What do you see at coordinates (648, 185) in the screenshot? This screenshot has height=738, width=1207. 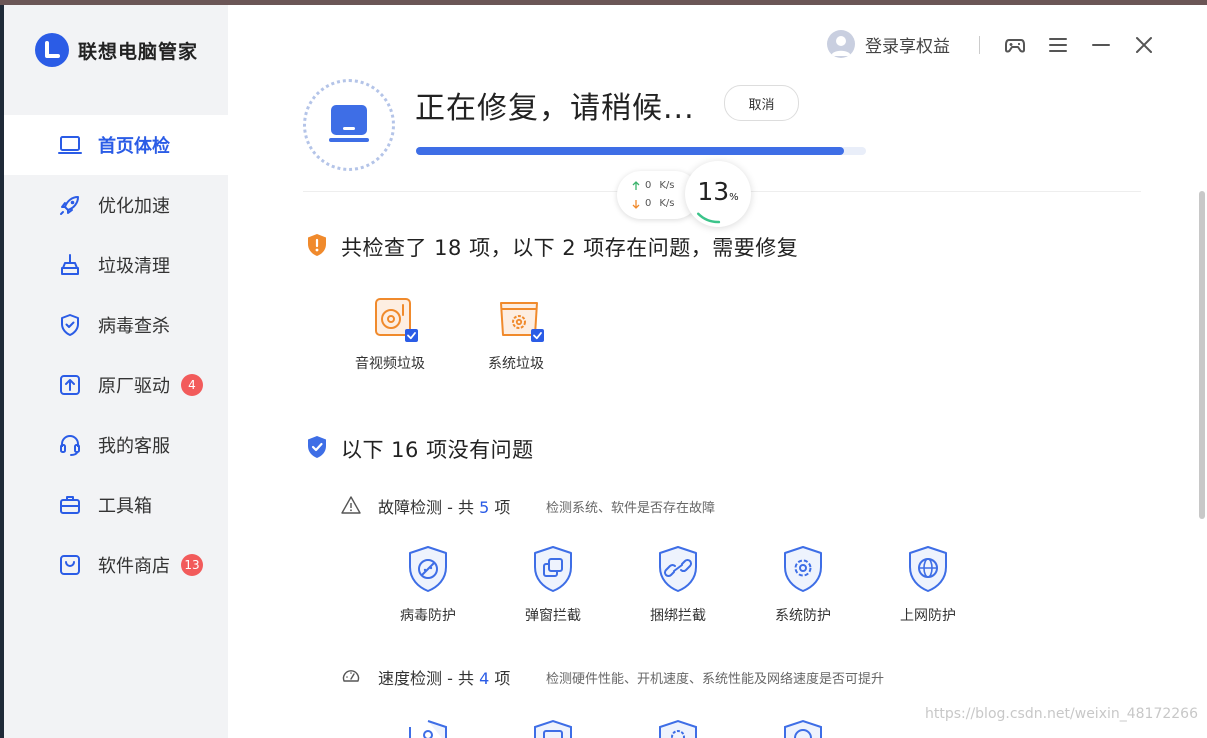 I see `upload-speed-value: 0` at bounding box center [648, 185].